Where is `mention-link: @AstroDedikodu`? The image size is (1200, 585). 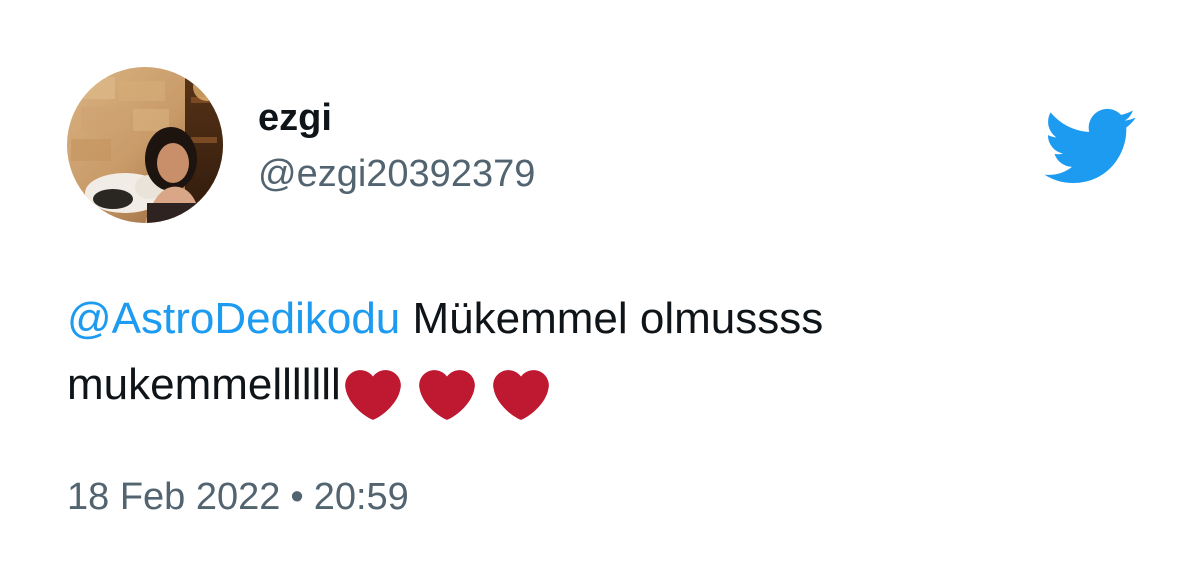 mention-link: @AstroDedikodu is located at coordinates (233, 318).